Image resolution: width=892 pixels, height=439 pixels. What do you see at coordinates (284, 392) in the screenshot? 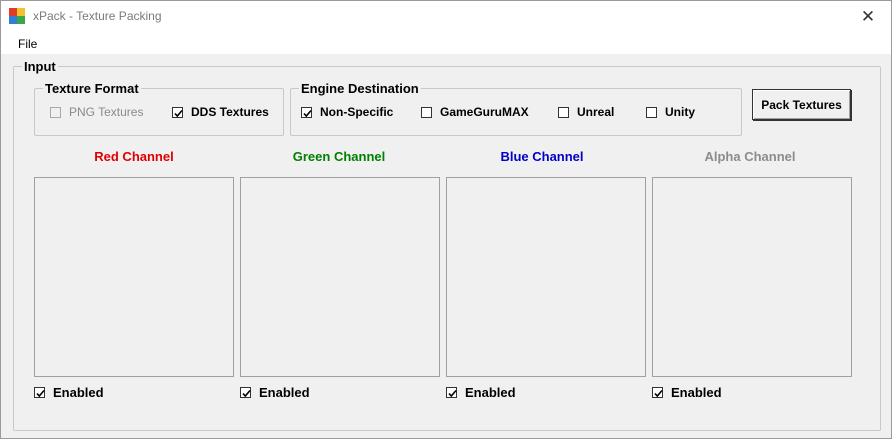
I see `green-enabled-label: Enabled` at bounding box center [284, 392].